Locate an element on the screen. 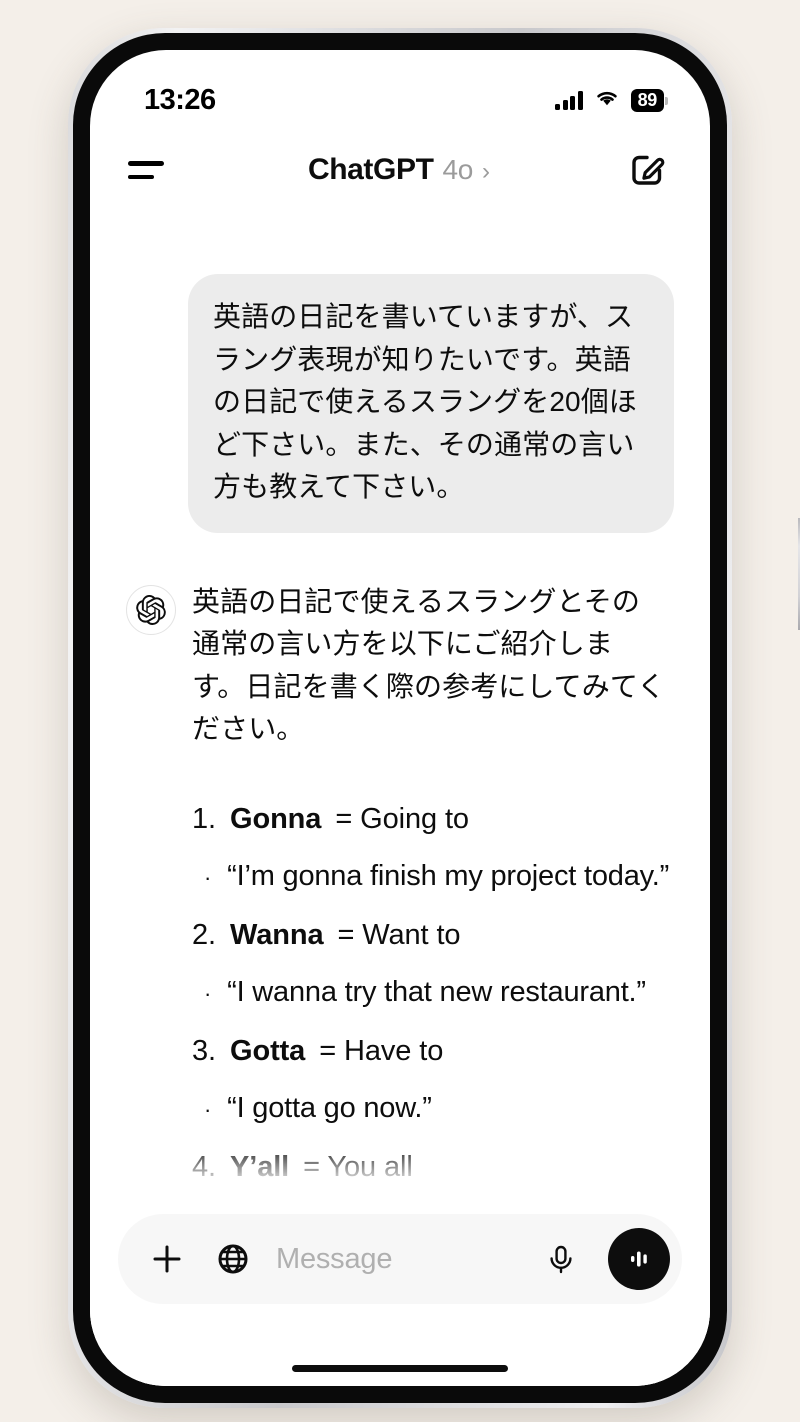 This screenshot has height=1422, width=800. slang-term: Gonna is located at coordinates (276, 818).